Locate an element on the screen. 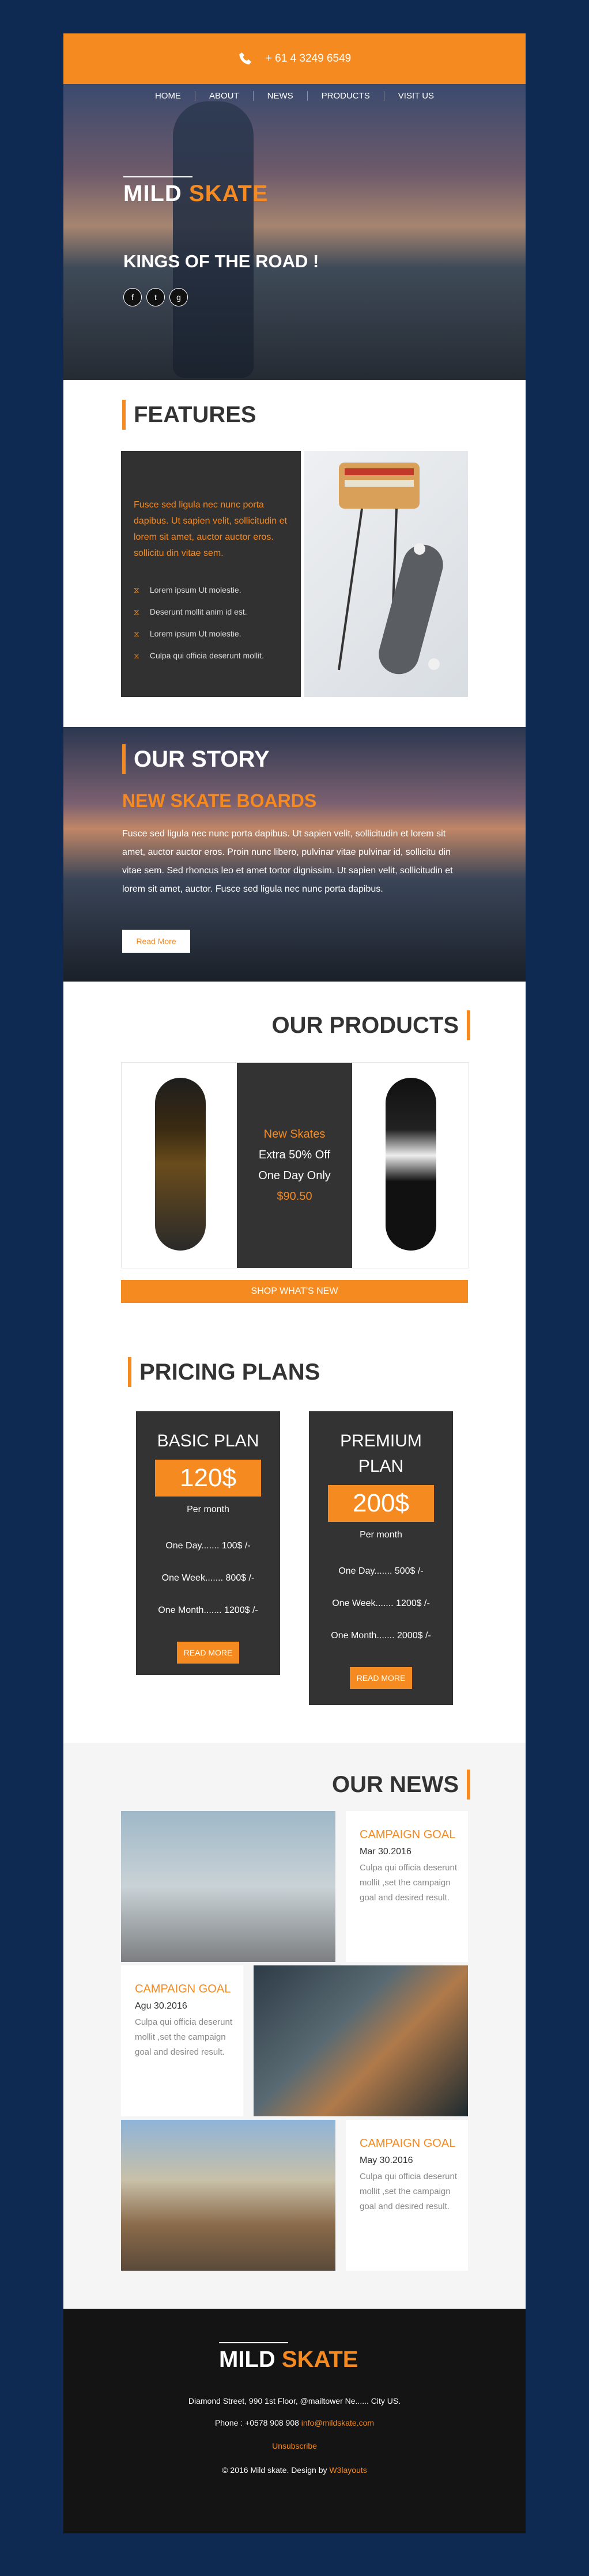 The width and height of the screenshot is (589, 2576). nav-news: NEWS is located at coordinates (279, 96).